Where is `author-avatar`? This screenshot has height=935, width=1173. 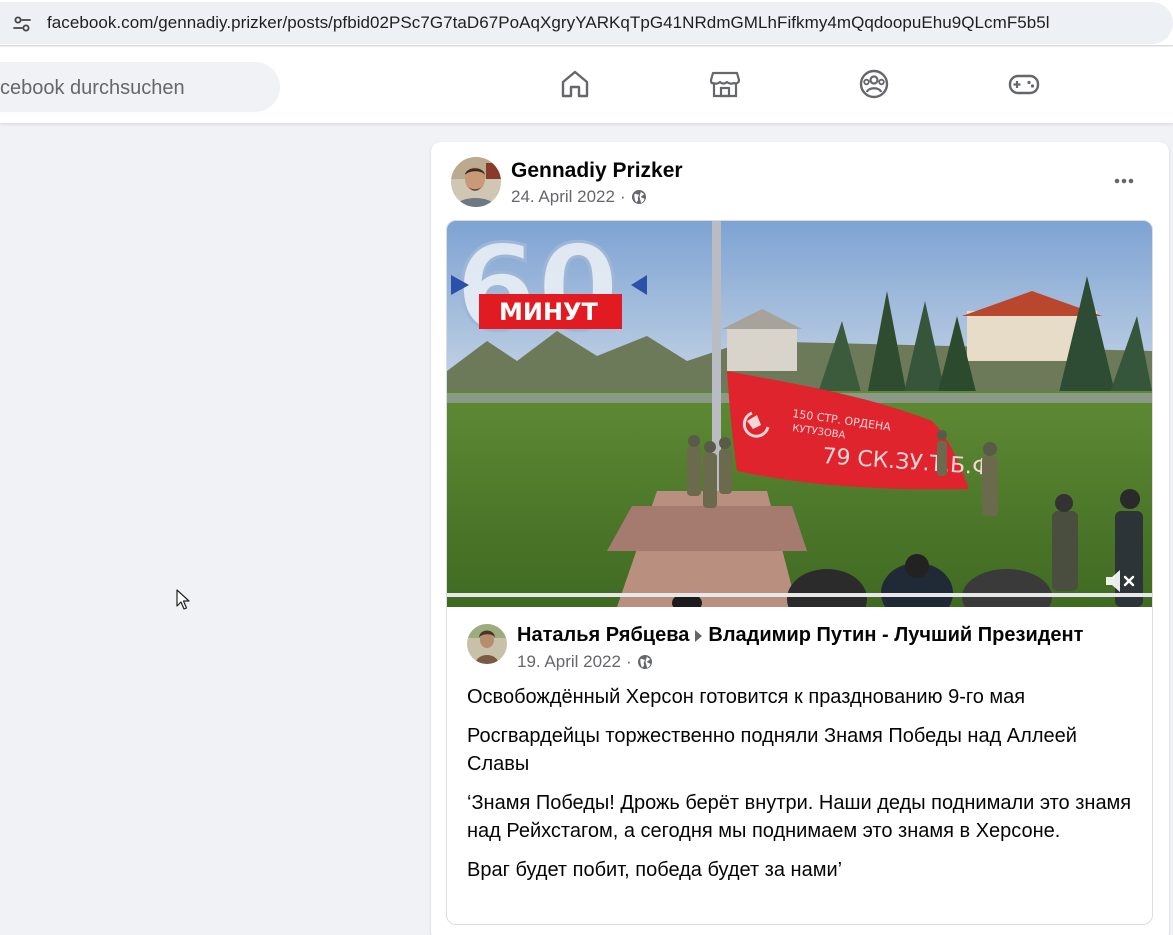
author-avatar is located at coordinates (476, 182).